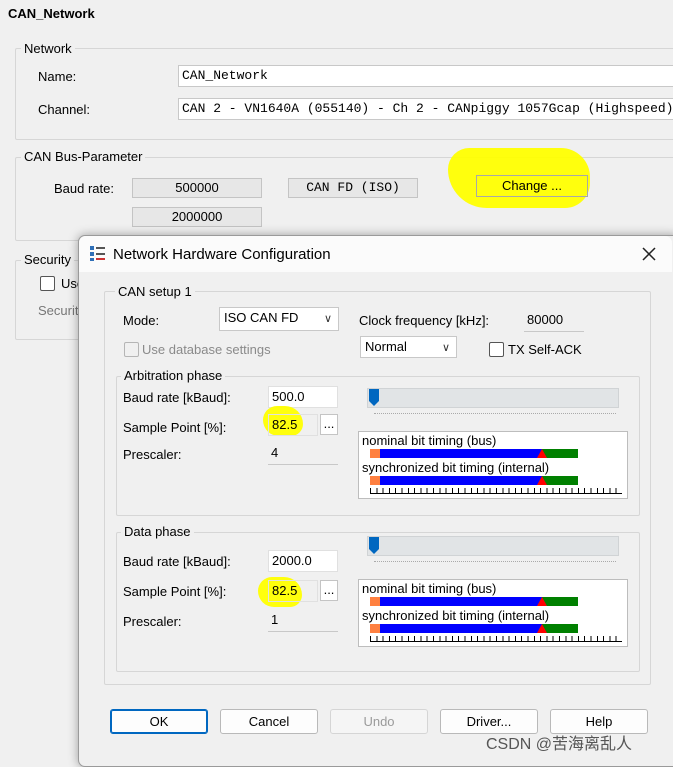 The width and height of the screenshot is (673, 767). I want to click on network-group, so click(344, 94).